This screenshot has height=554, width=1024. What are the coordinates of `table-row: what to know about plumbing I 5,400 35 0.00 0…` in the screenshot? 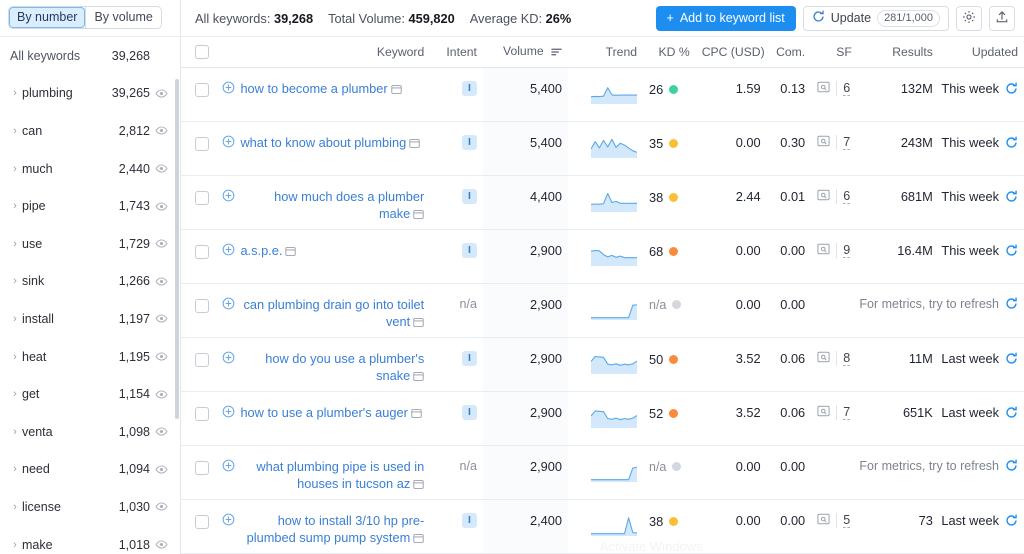 It's located at (602, 148).